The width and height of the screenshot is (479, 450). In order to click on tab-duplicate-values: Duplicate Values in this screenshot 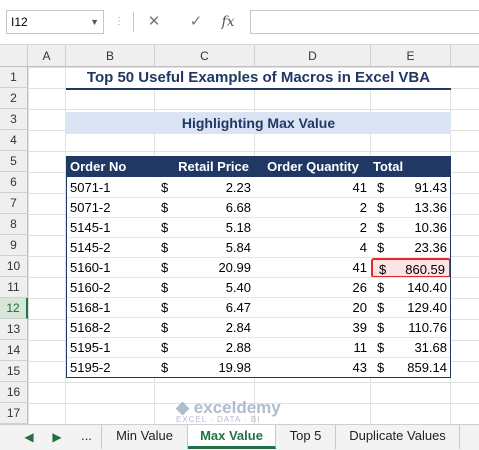, I will do `click(398, 437)`.